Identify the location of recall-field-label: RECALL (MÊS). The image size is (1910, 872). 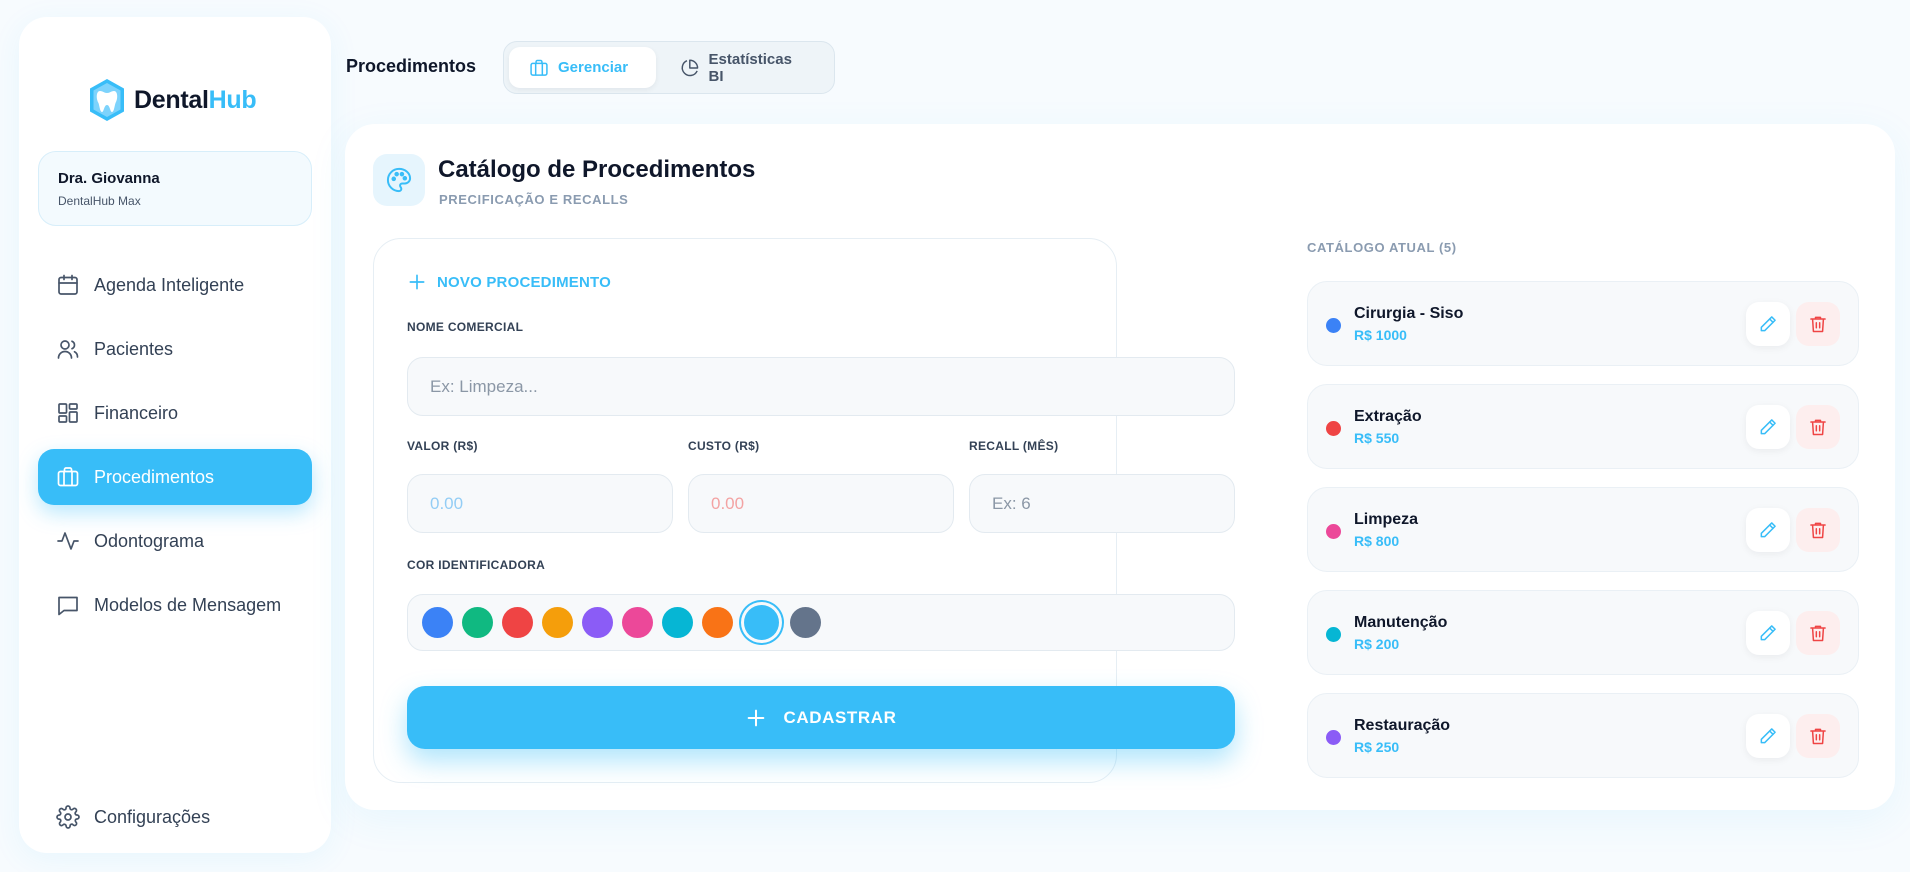
(1014, 446).